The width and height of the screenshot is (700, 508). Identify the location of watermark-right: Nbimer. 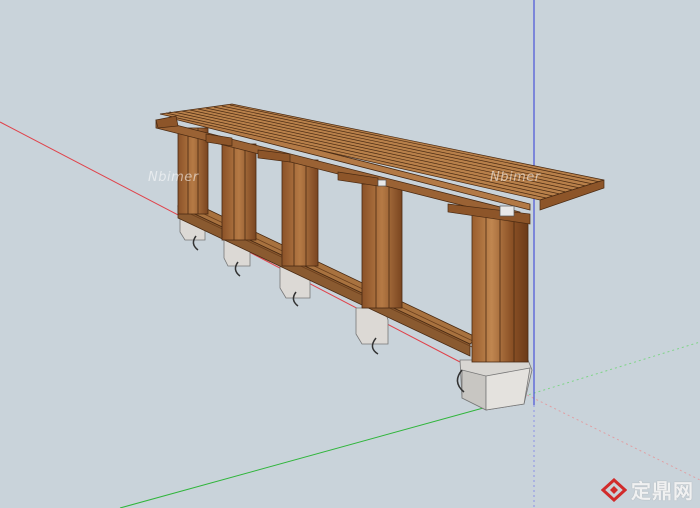
(515, 177).